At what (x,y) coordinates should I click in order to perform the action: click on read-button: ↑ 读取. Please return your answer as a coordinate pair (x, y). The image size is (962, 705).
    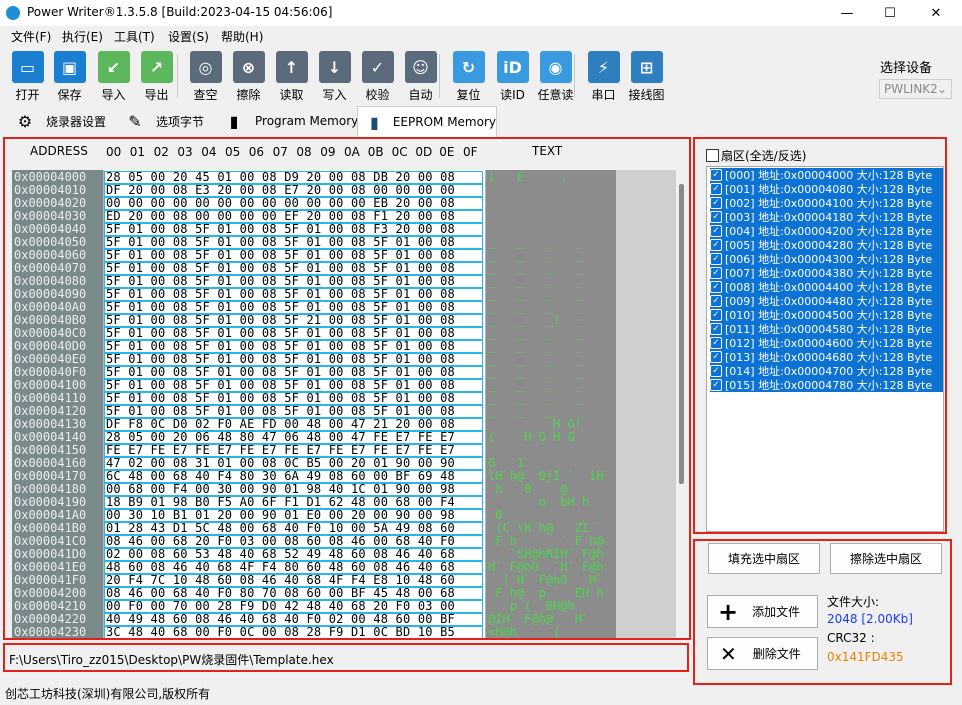
    Looking at the image, I should click on (291, 77).